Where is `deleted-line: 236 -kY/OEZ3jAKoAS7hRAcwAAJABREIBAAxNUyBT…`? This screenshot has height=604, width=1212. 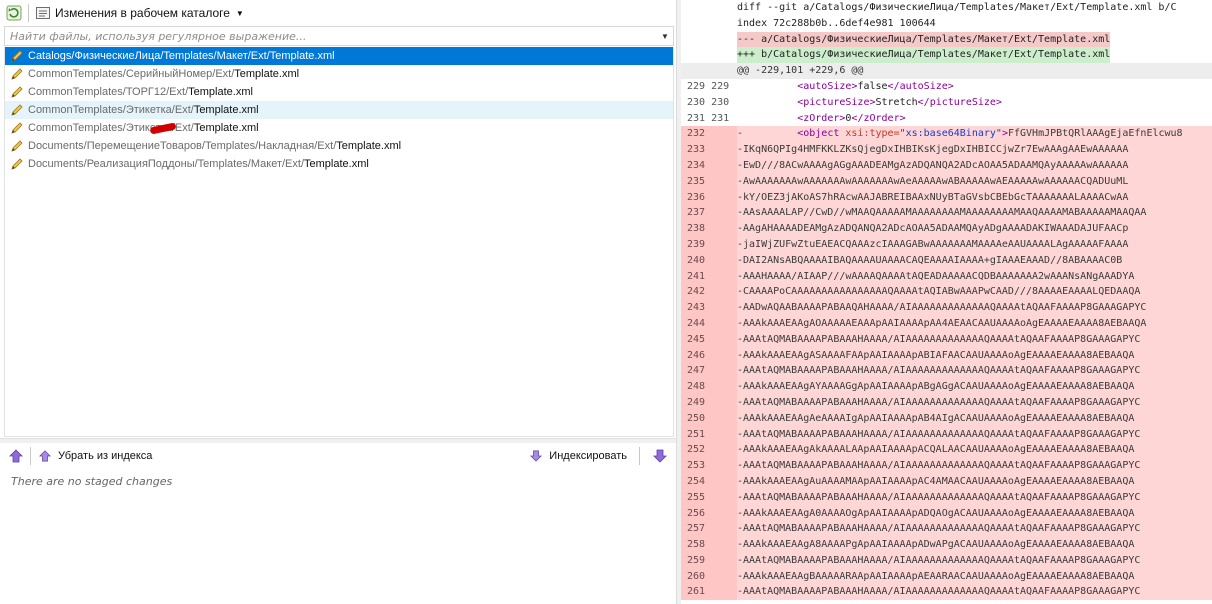 deleted-line: 236 -kY/OEZ3jAKoAS7hRAcwAAJABREIBAAxNUyBT… is located at coordinates (946, 197).